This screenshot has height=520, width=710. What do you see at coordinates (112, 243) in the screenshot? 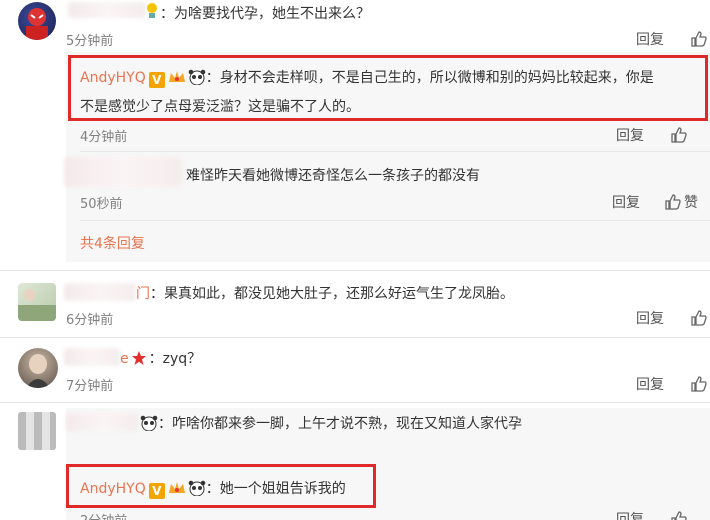
I see `more-replies-link: 共4条回复` at bounding box center [112, 243].